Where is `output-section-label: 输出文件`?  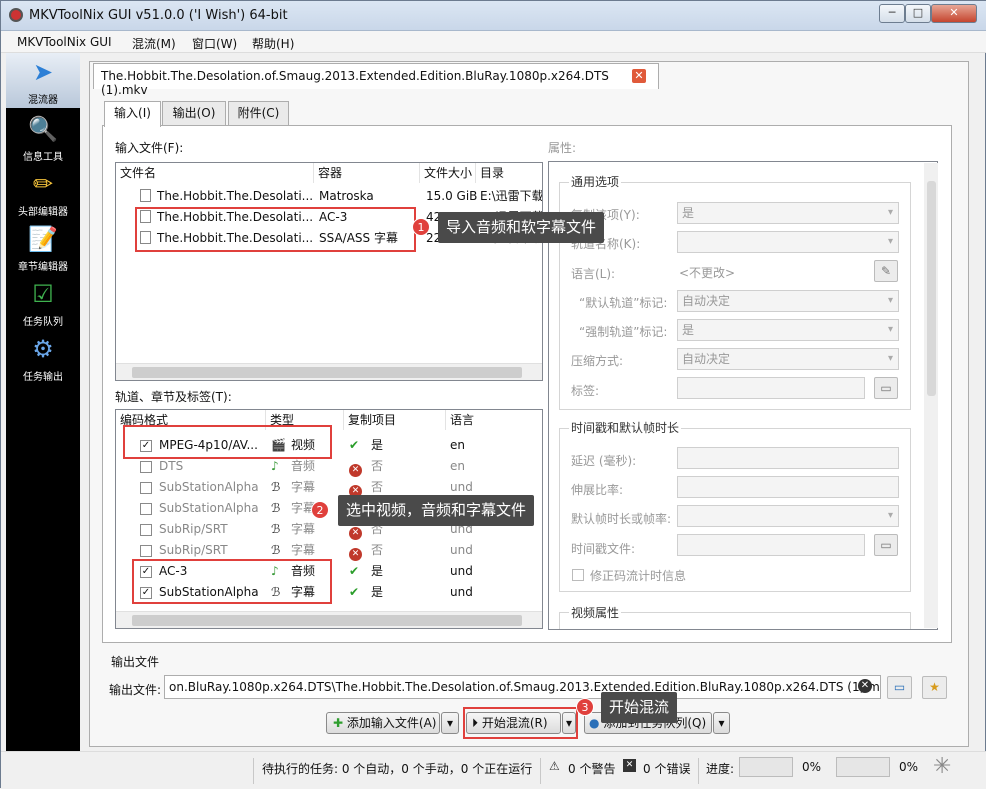 output-section-label: 输出文件 is located at coordinates (135, 662).